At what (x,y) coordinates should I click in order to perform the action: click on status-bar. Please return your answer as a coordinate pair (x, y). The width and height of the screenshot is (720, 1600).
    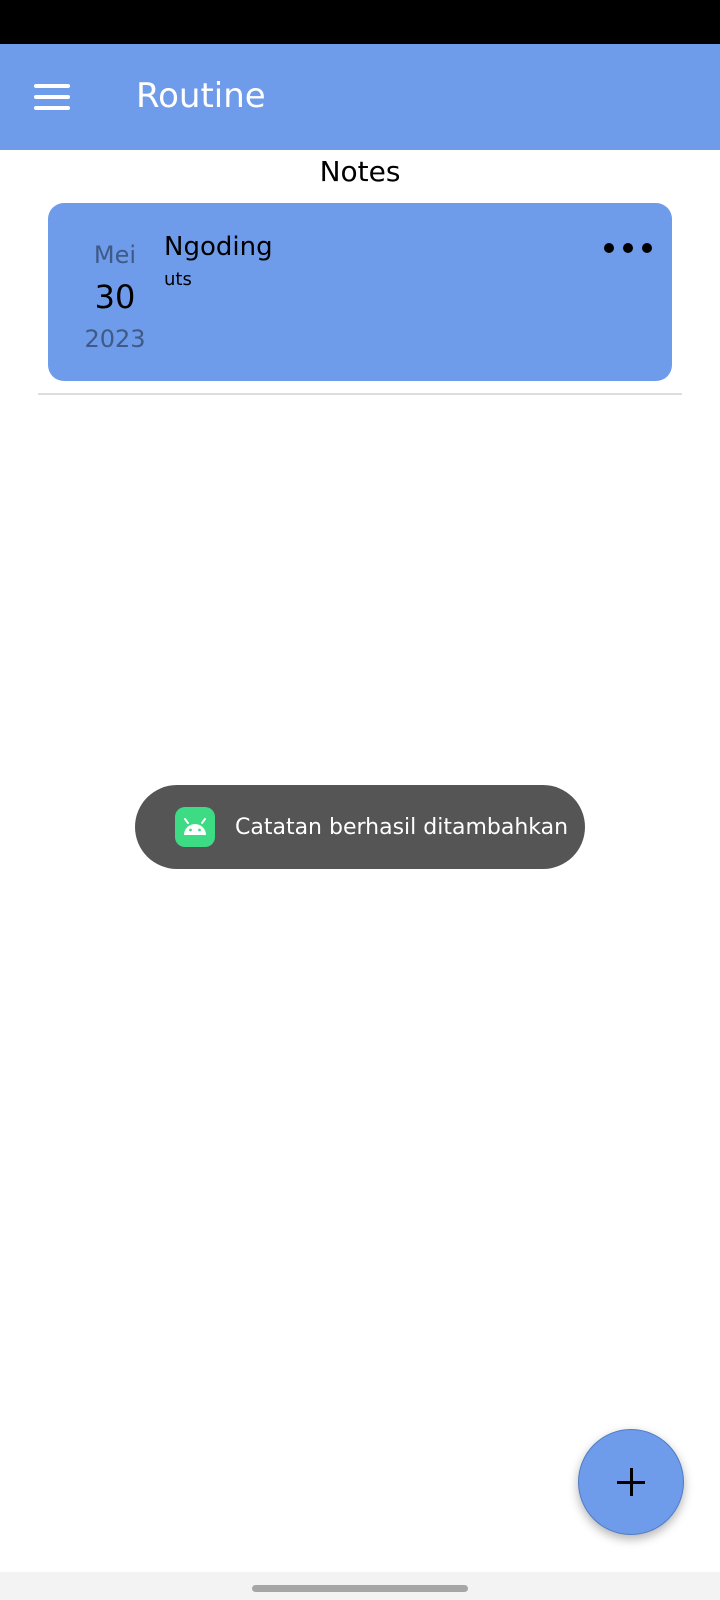
    Looking at the image, I should click on (360, 22).